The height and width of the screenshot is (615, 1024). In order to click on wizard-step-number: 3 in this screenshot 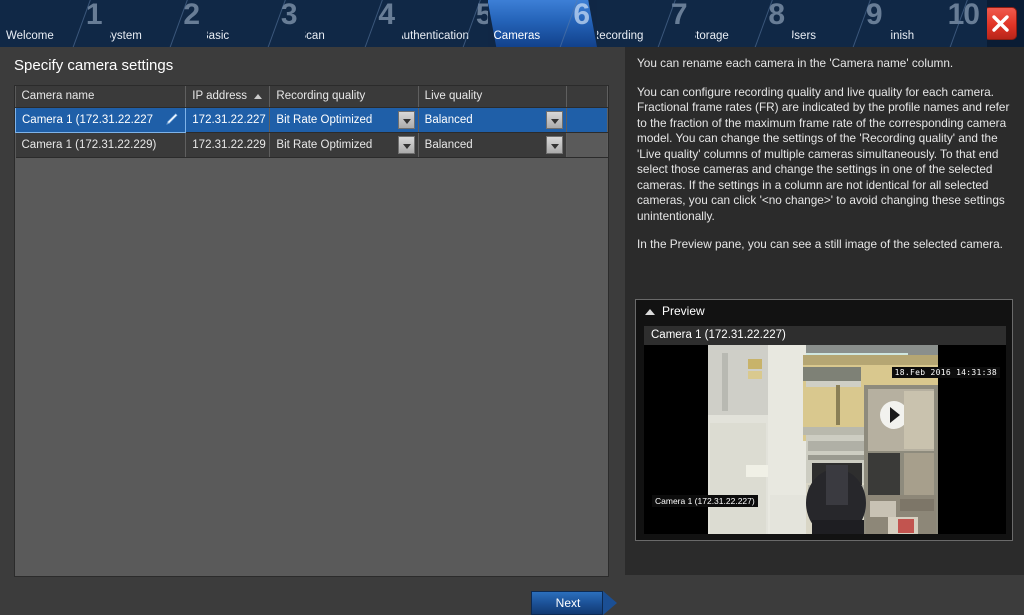, I will do `click(289, 15)`.